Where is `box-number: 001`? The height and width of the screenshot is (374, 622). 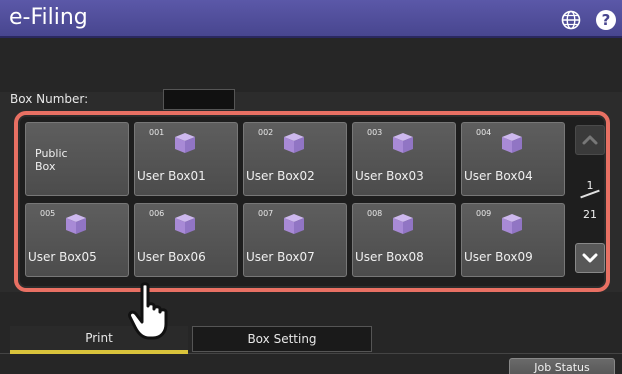 box-number: 001 is located at coordinates (157, 132).